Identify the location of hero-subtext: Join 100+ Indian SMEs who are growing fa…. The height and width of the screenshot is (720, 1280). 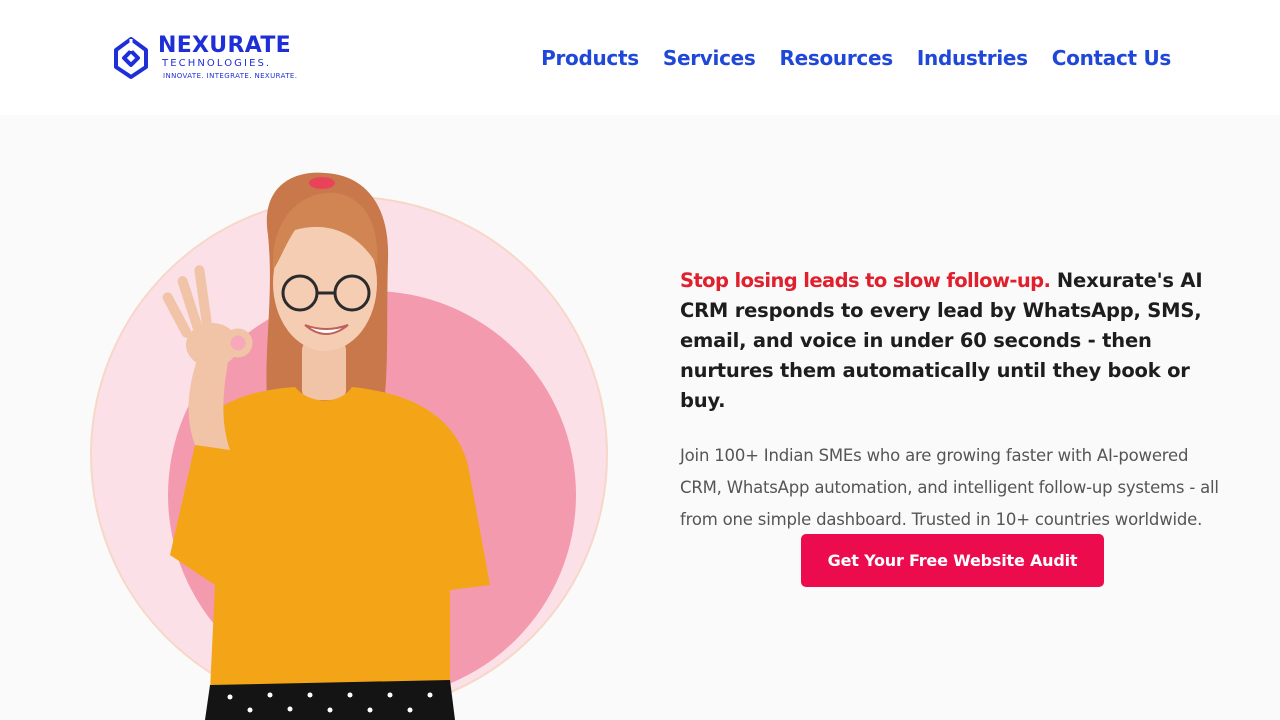
(949, 487).